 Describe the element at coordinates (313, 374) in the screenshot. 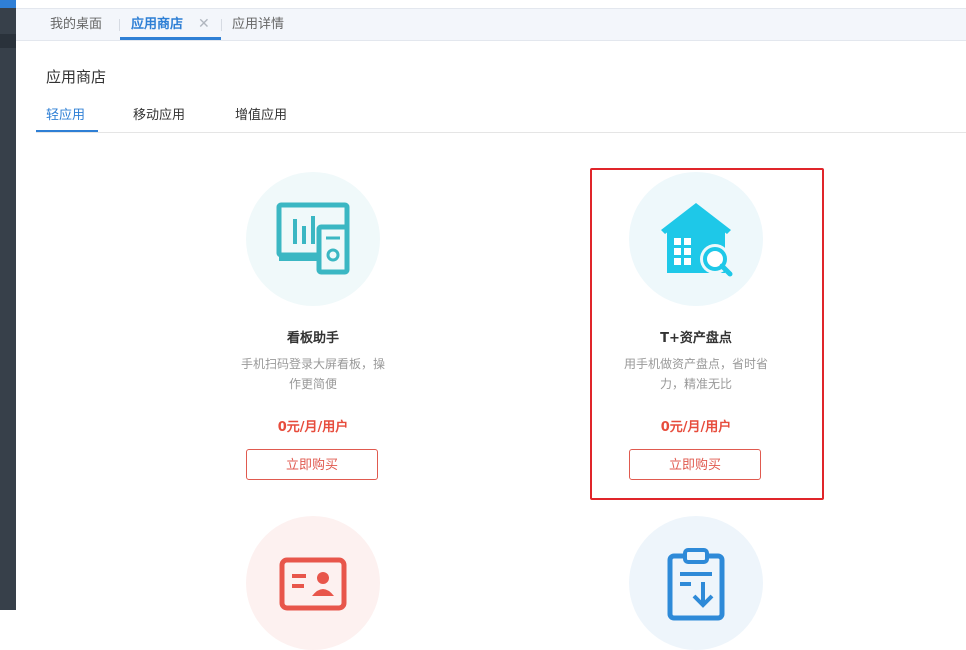

I see `app-description: 手机扫码登录大屏看板，操 作更简便` at that location.